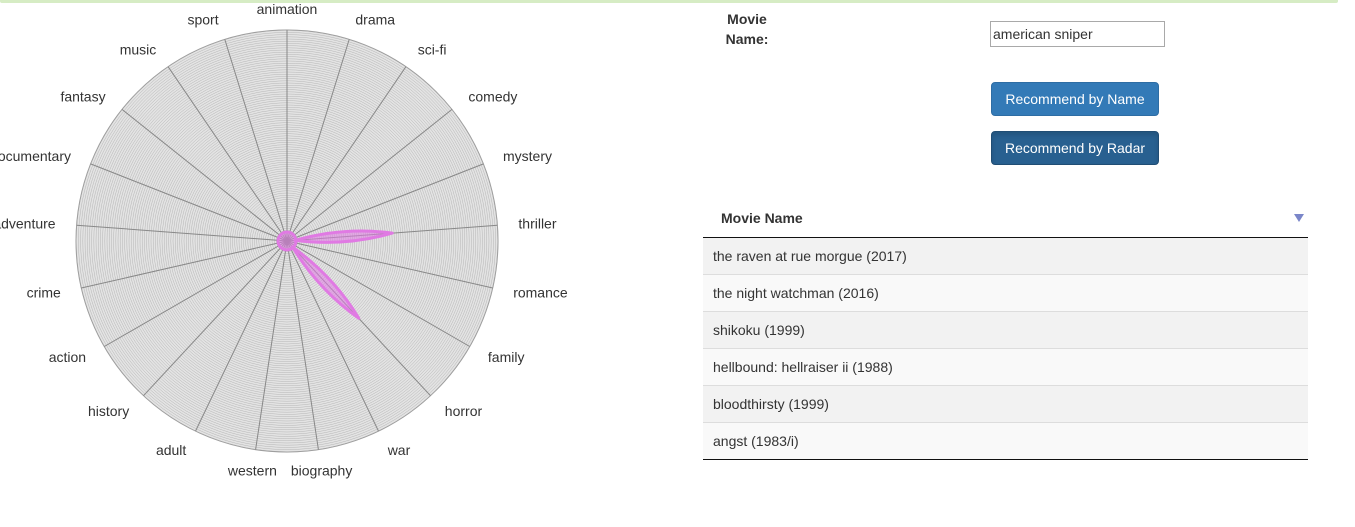 This screenshot has height=527, width=1355. I want to click on recommend-by-radar-button: Recommend by Radar, so click(1075, 148).